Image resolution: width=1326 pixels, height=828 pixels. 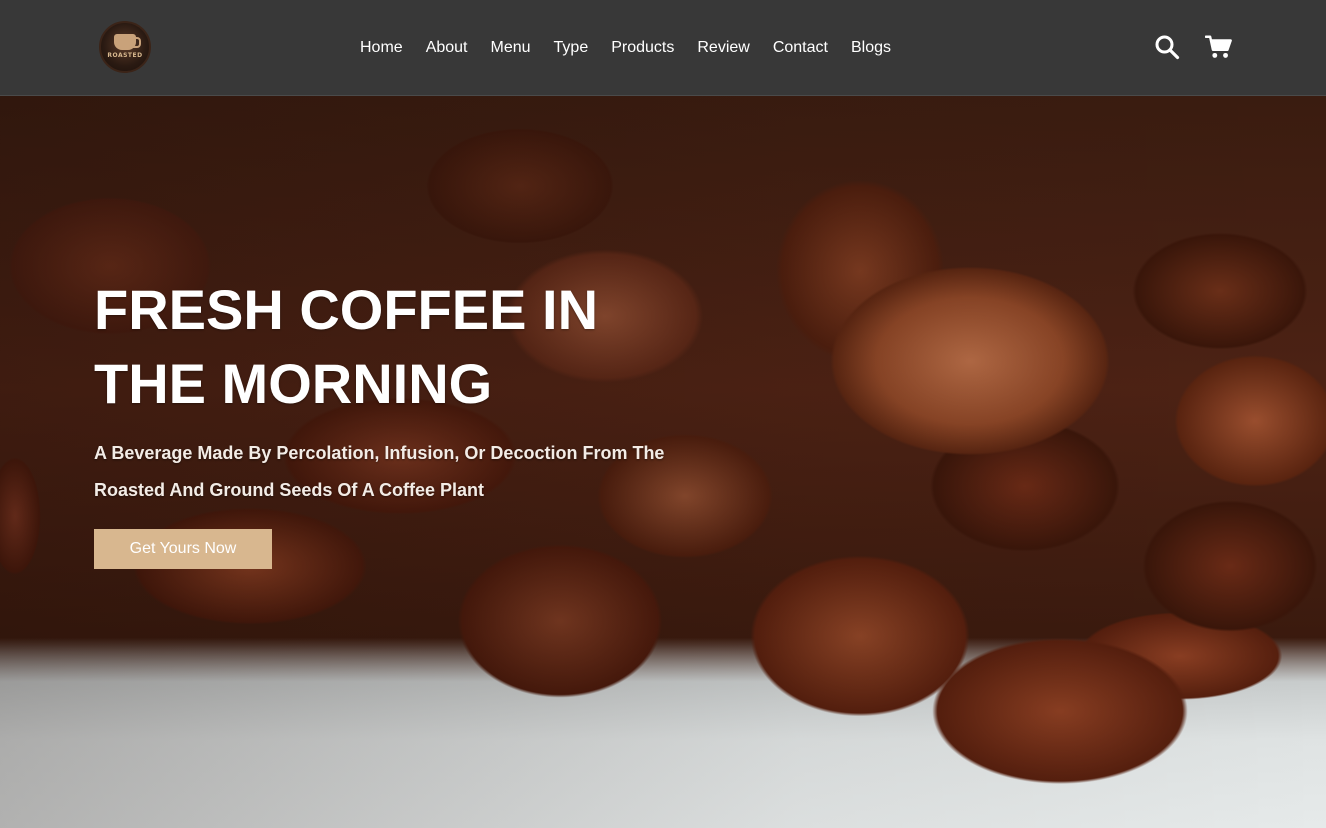 I want to click on nav-home: Home, so click(x=381, y=48).